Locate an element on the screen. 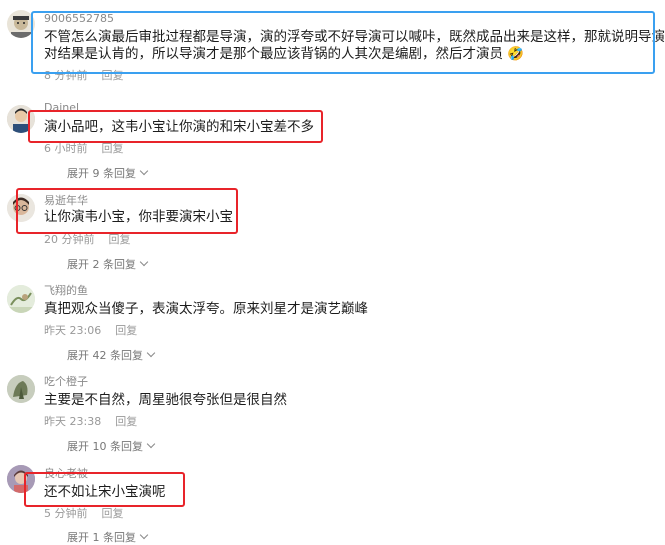 The width and height of the screenshot is (665, 545). expand-replies-button: 展开 9 条回复 is located at coordinates (108, 173).